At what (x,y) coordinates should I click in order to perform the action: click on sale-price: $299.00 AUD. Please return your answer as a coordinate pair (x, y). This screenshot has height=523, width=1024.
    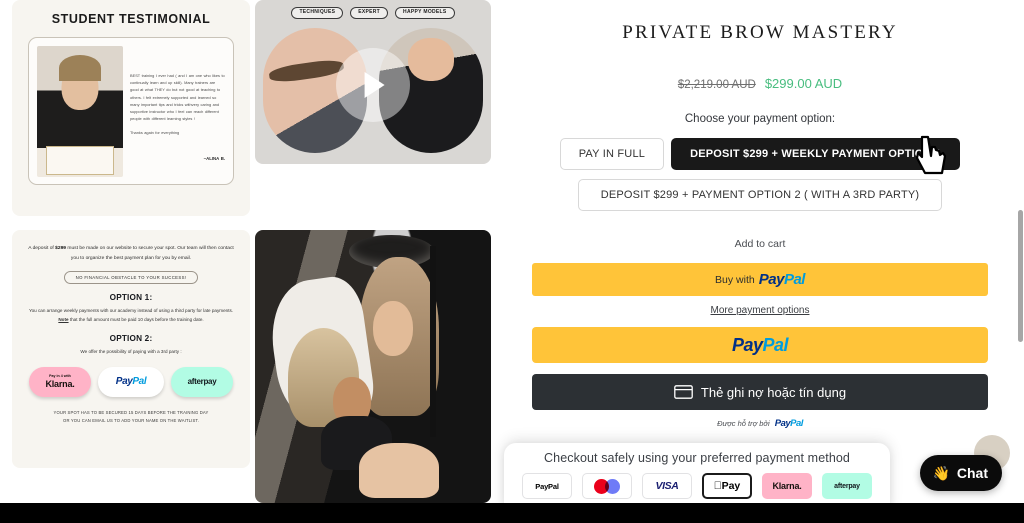
    Looking at the image, I should click on (803, 83).